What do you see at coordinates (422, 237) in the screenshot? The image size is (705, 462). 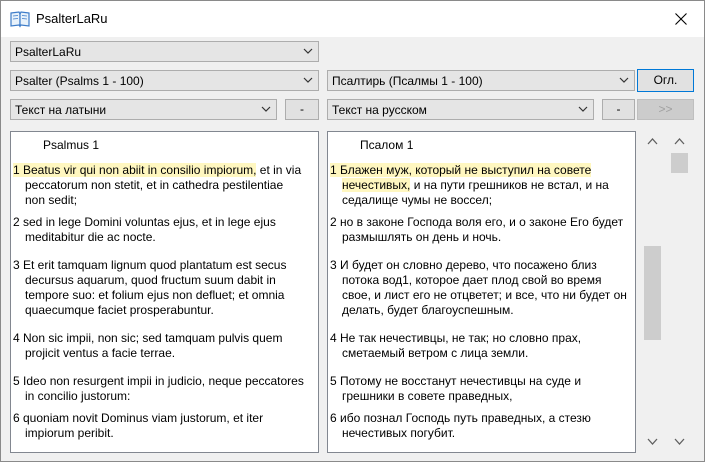 I see `verse-continuation: размышлять он день и ночь.` at bounding box center [422, 237].